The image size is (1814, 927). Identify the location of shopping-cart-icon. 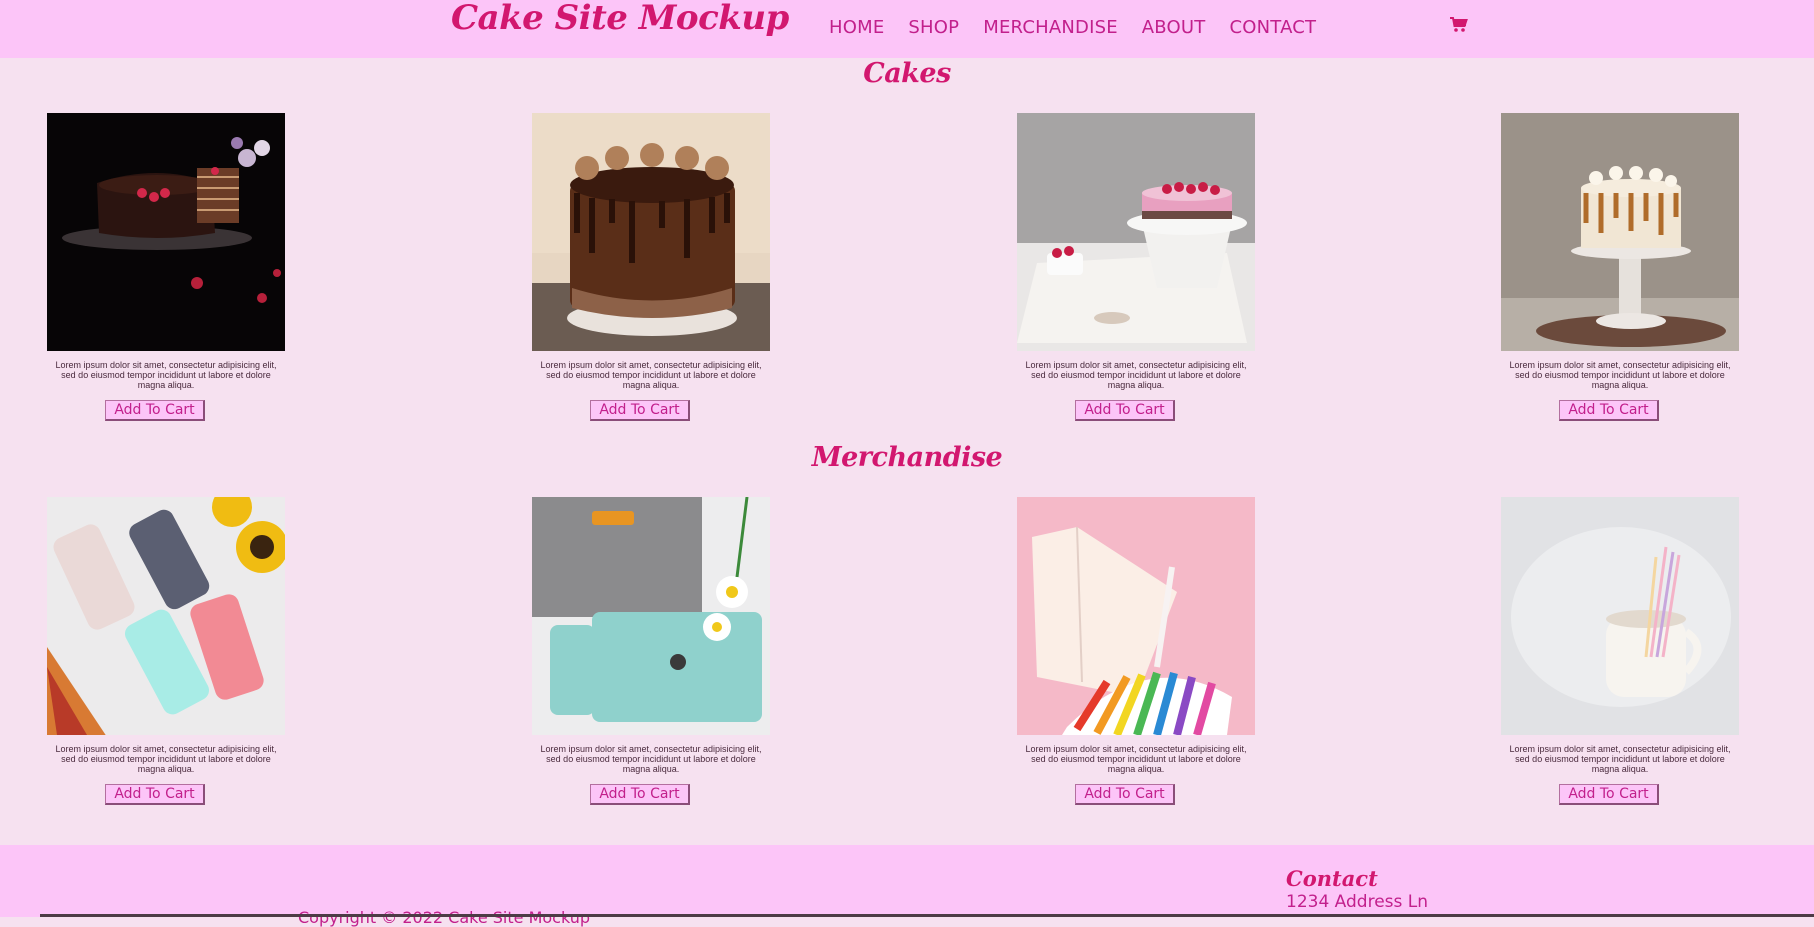
(1459, 25).